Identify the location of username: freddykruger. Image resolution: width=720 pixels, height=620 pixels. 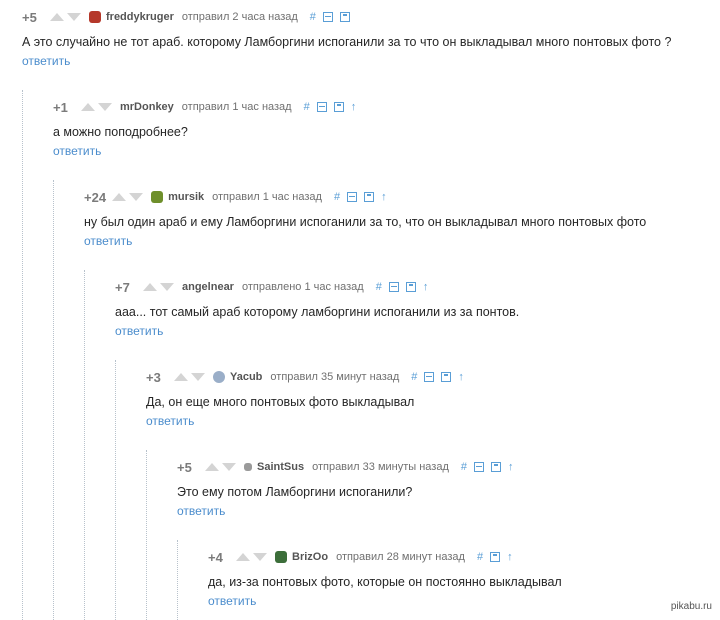
(140, 17).